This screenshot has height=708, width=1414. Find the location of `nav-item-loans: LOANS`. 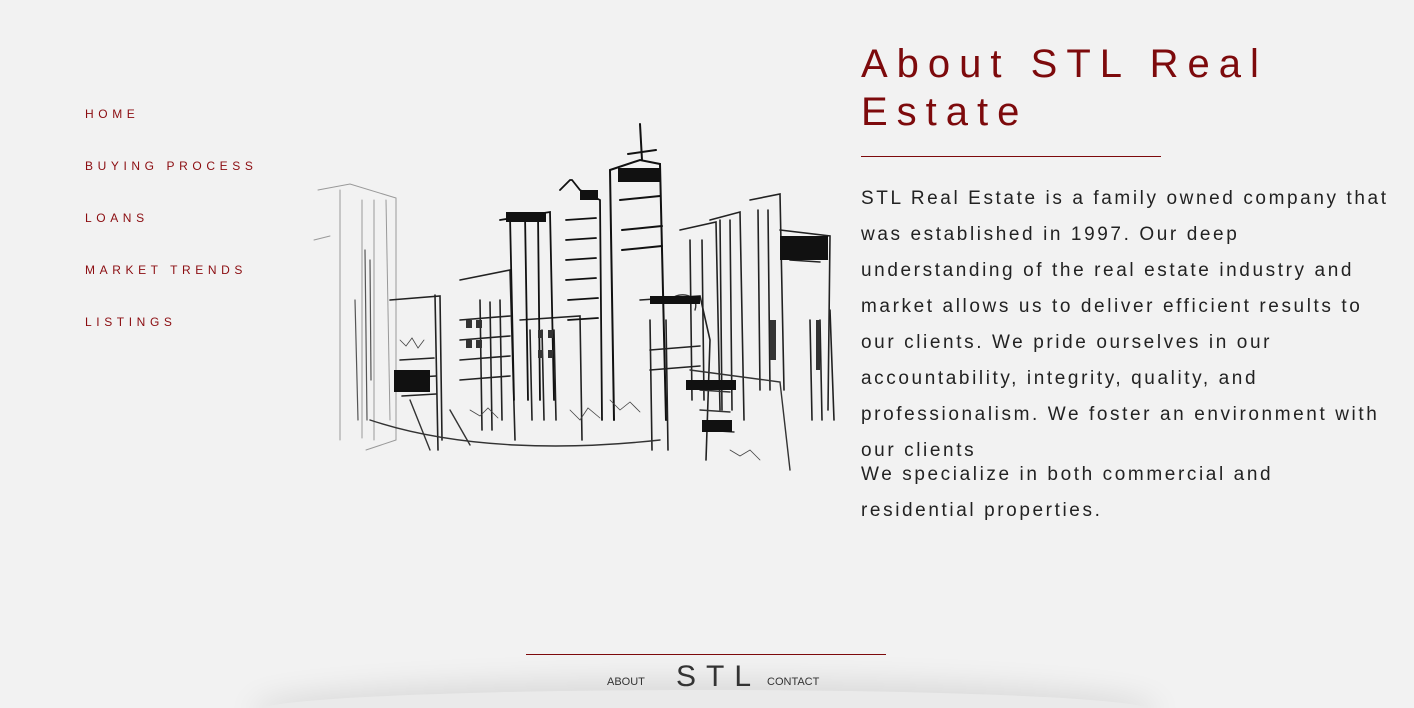

nav-item-loans: LOANS is located at coordinates (171, 234).